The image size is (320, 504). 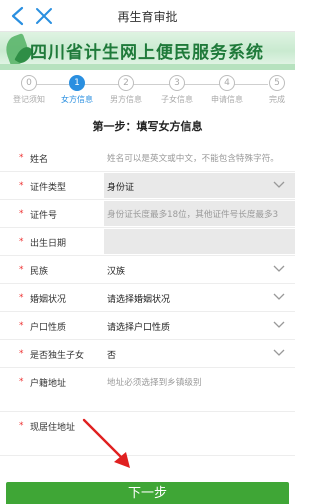 What do you see at coordinates (199, 353) in the screenshot?
I see `only-child-select: 否` at bounding box center [199, 353].